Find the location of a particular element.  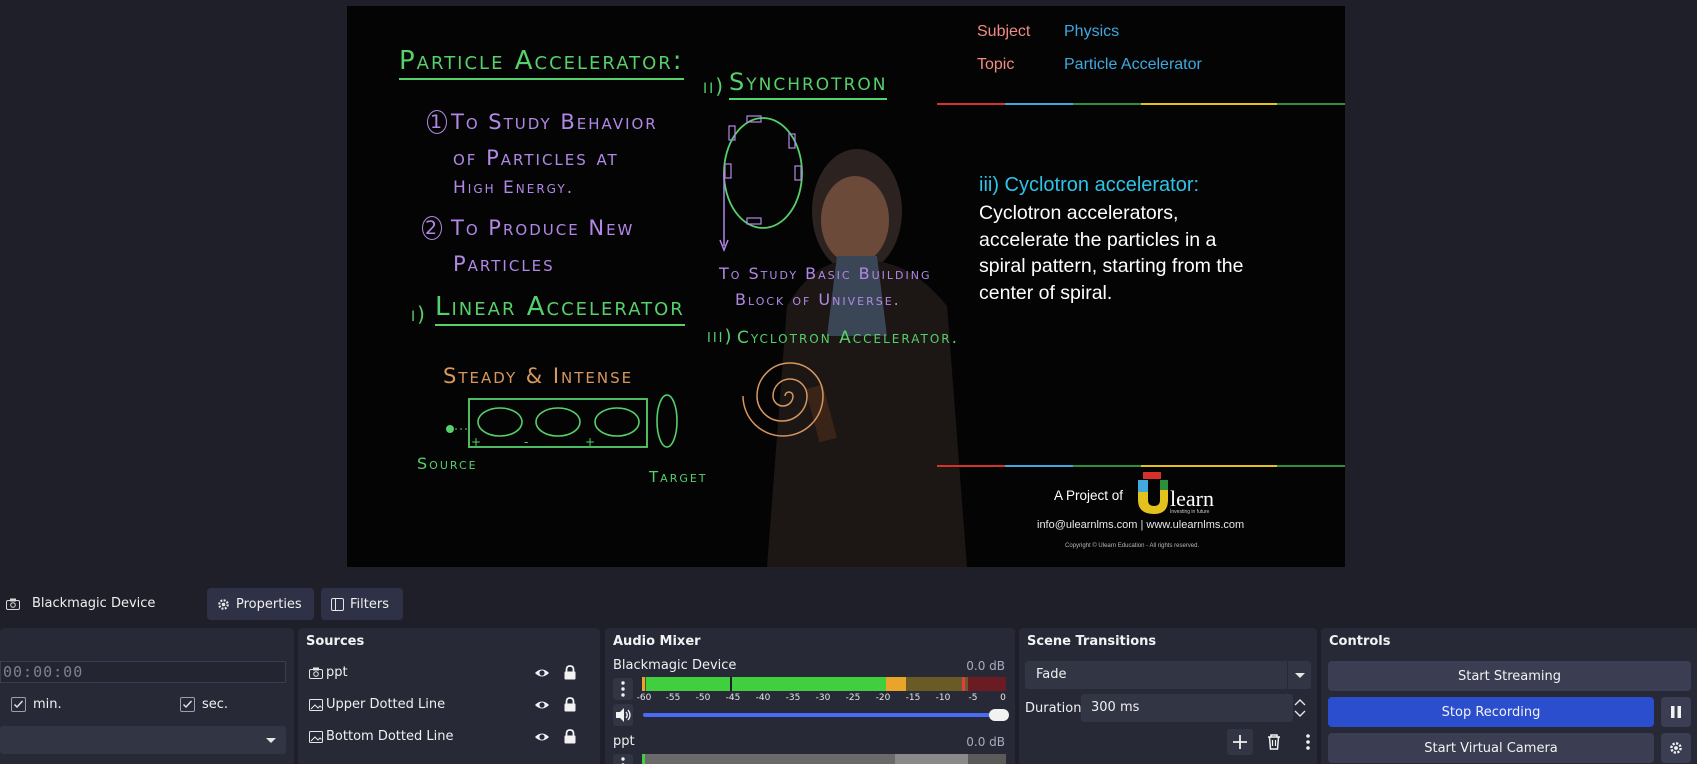

tick-label: -45 is located at coordinates (733, 698).